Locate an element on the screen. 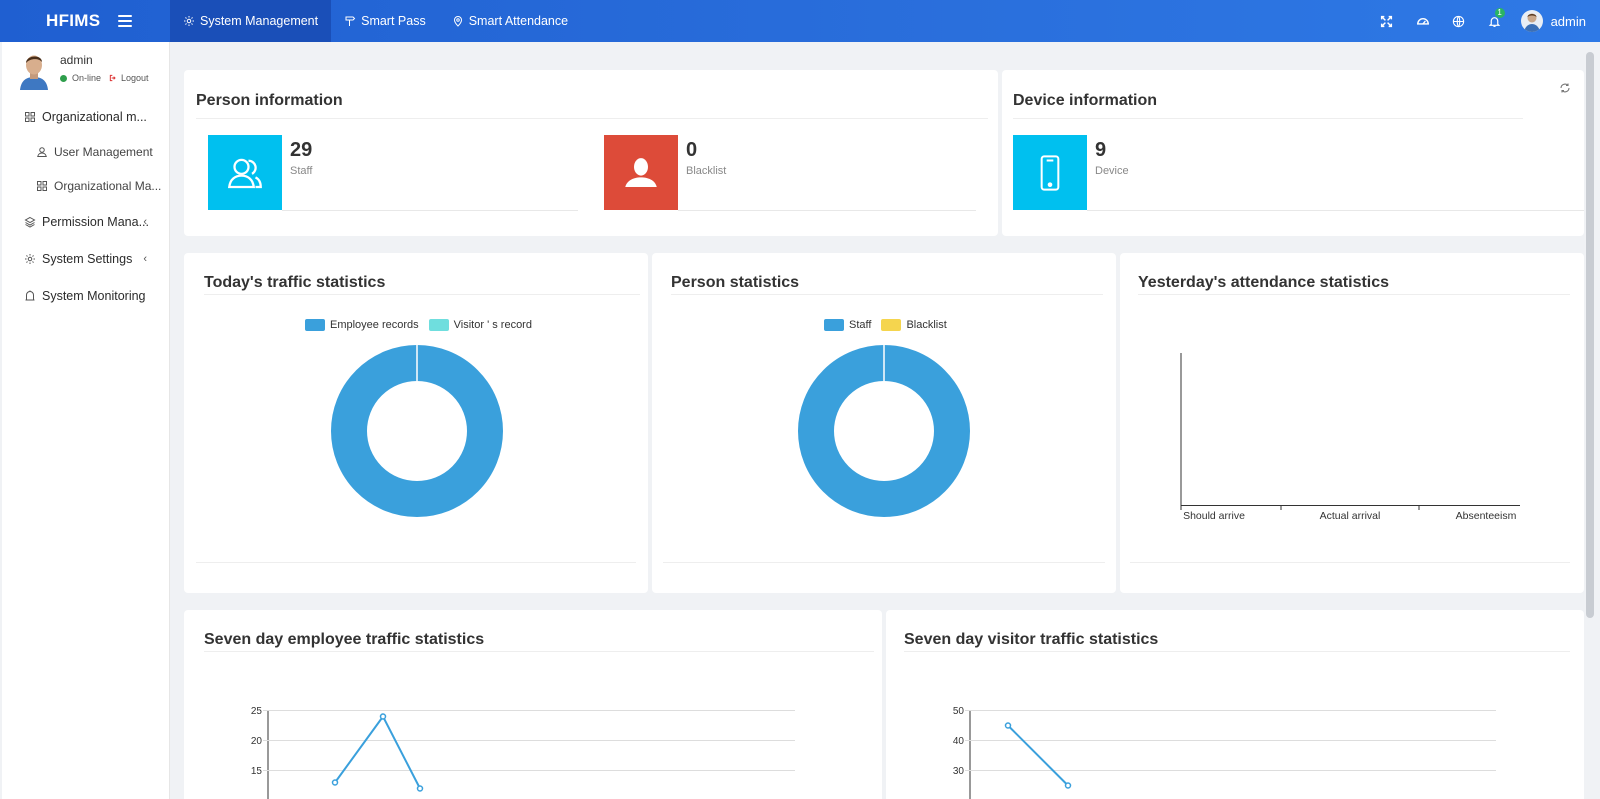  brand: HFIMS is located at coordinates (85, 21).